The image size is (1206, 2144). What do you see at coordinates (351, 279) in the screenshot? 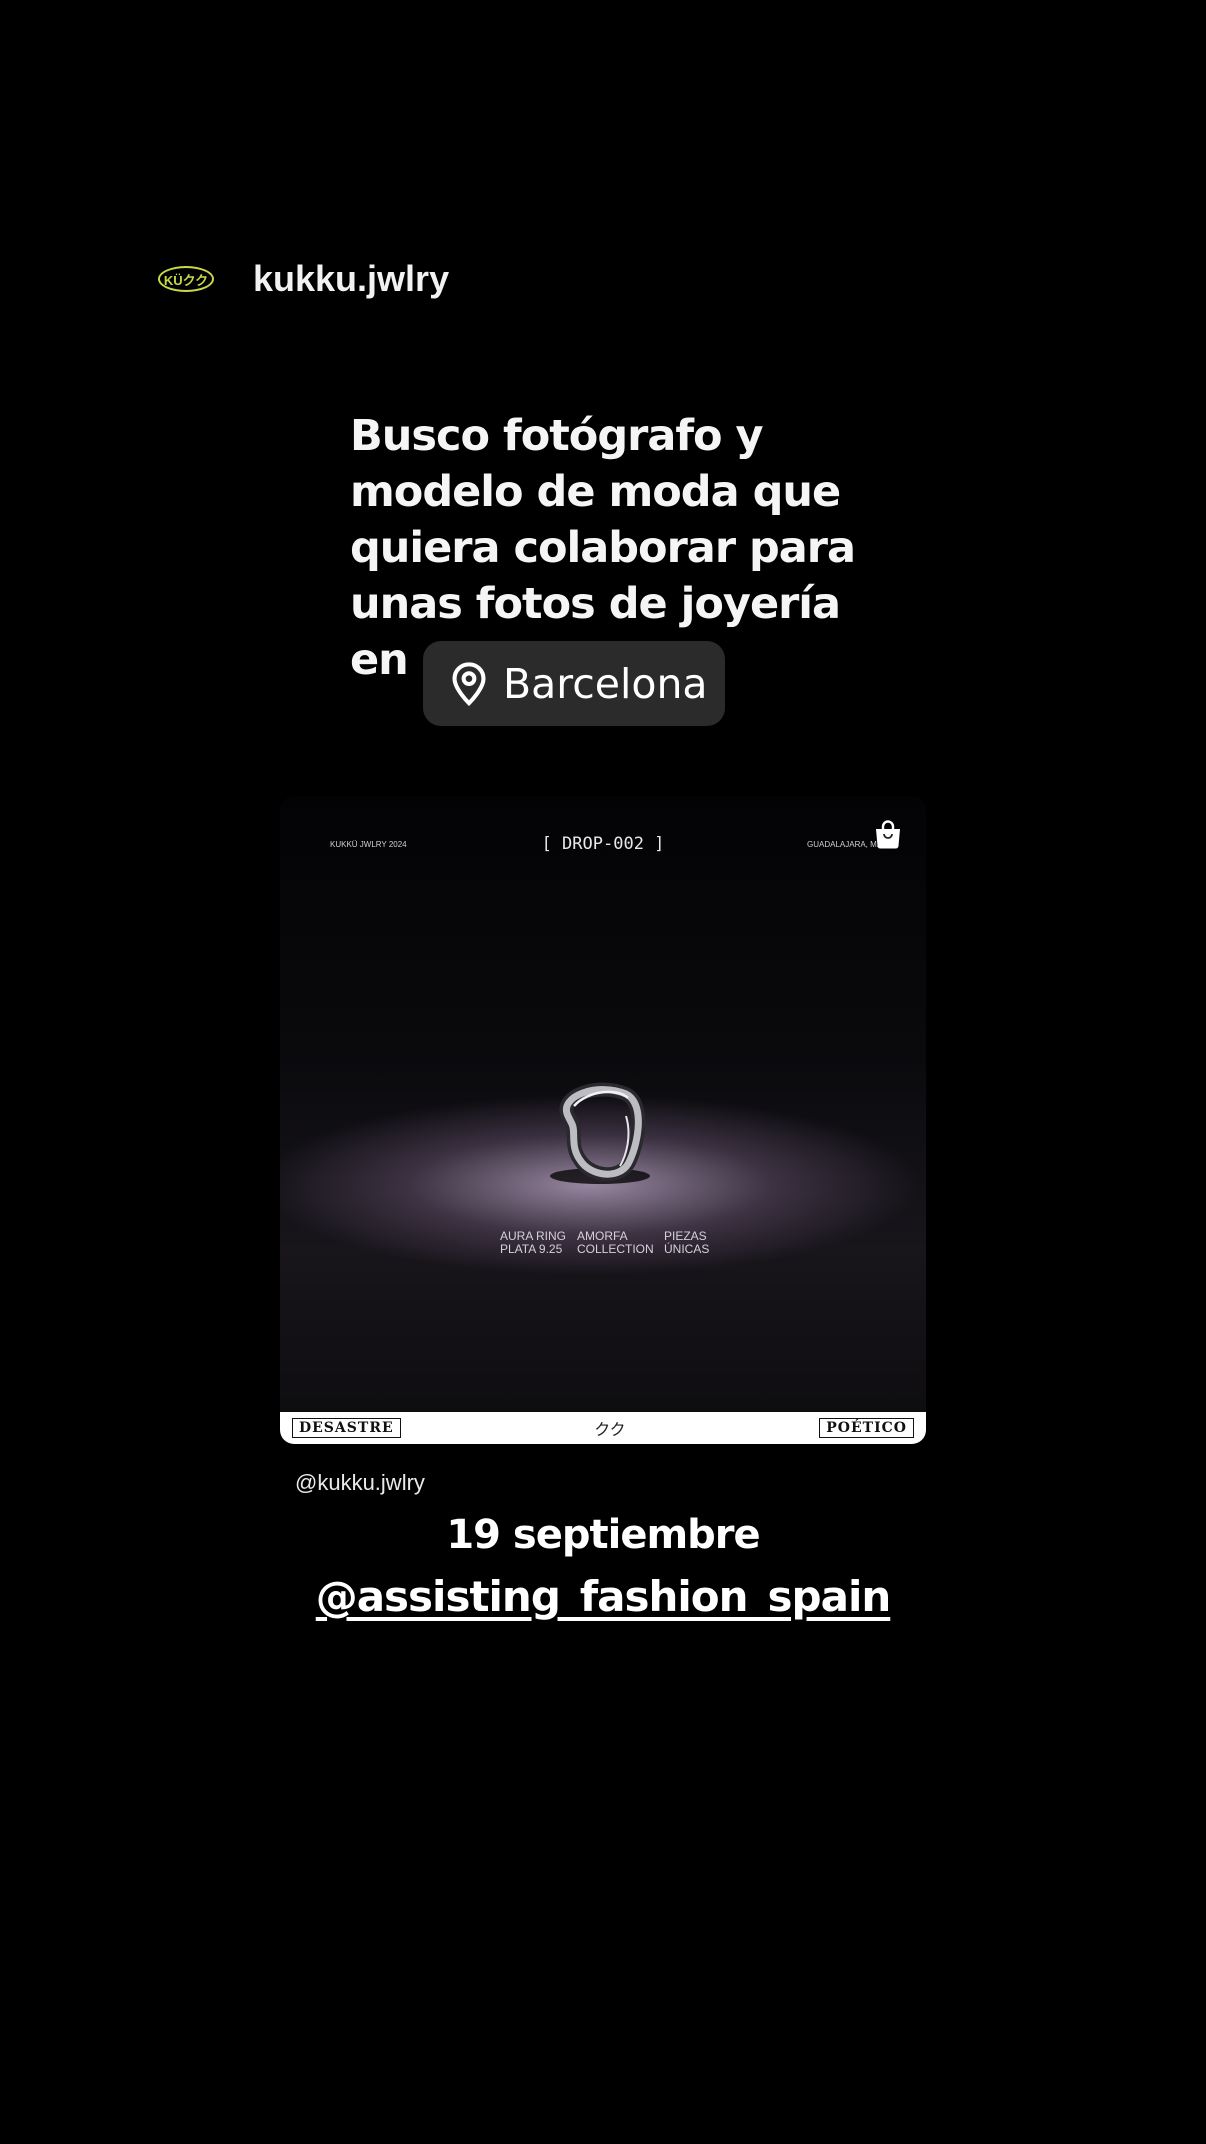
I see `username: kukku.jwlry` at bounding box center [351, 279].